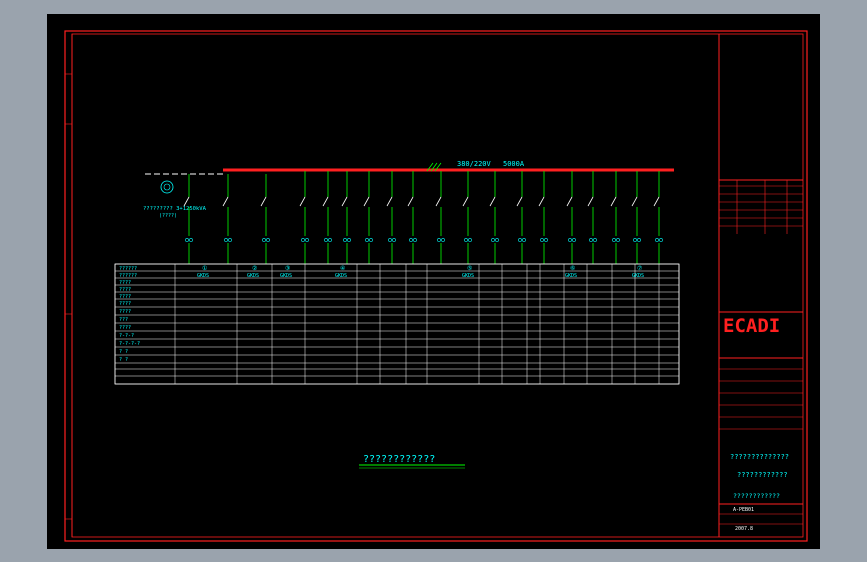 This screenshot has width=867, height=562. I want to click on voltage-label: 380/220V, so click(474, 164).